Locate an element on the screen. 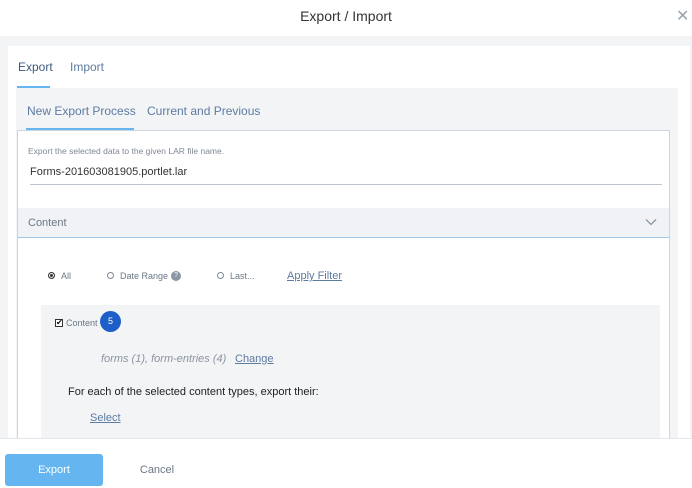 The width and height of the screenshot is (692, 488). select-link: Select is located at coordinates (105, 418).